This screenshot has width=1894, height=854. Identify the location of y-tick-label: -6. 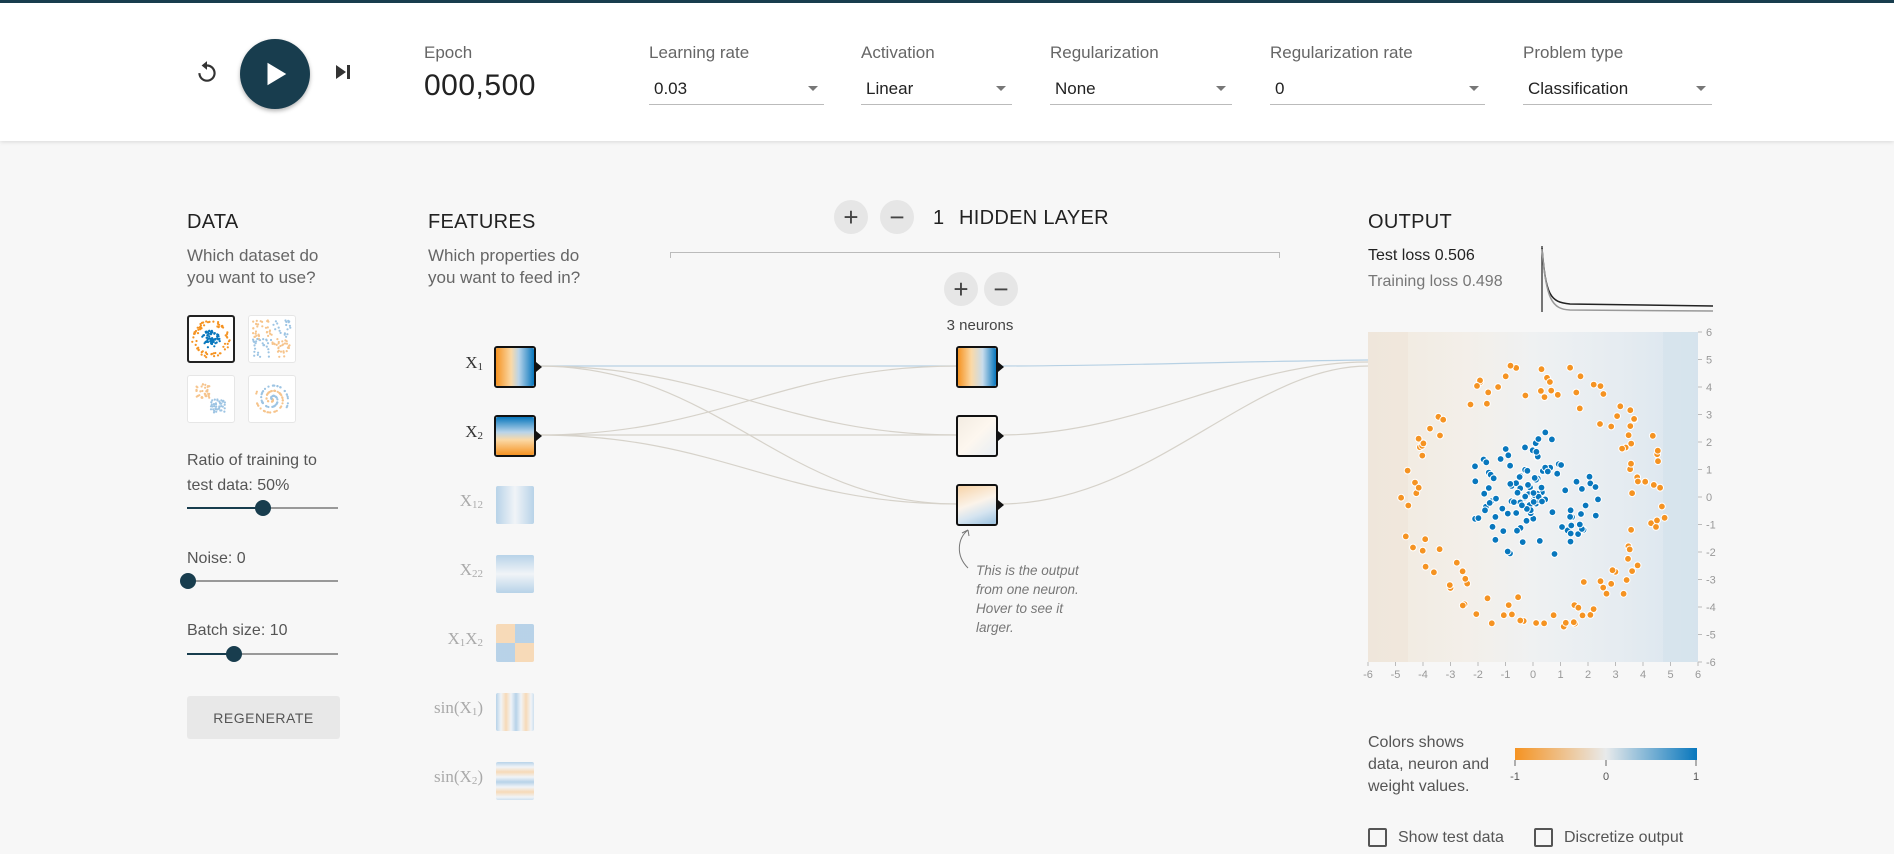
(1711, 663).